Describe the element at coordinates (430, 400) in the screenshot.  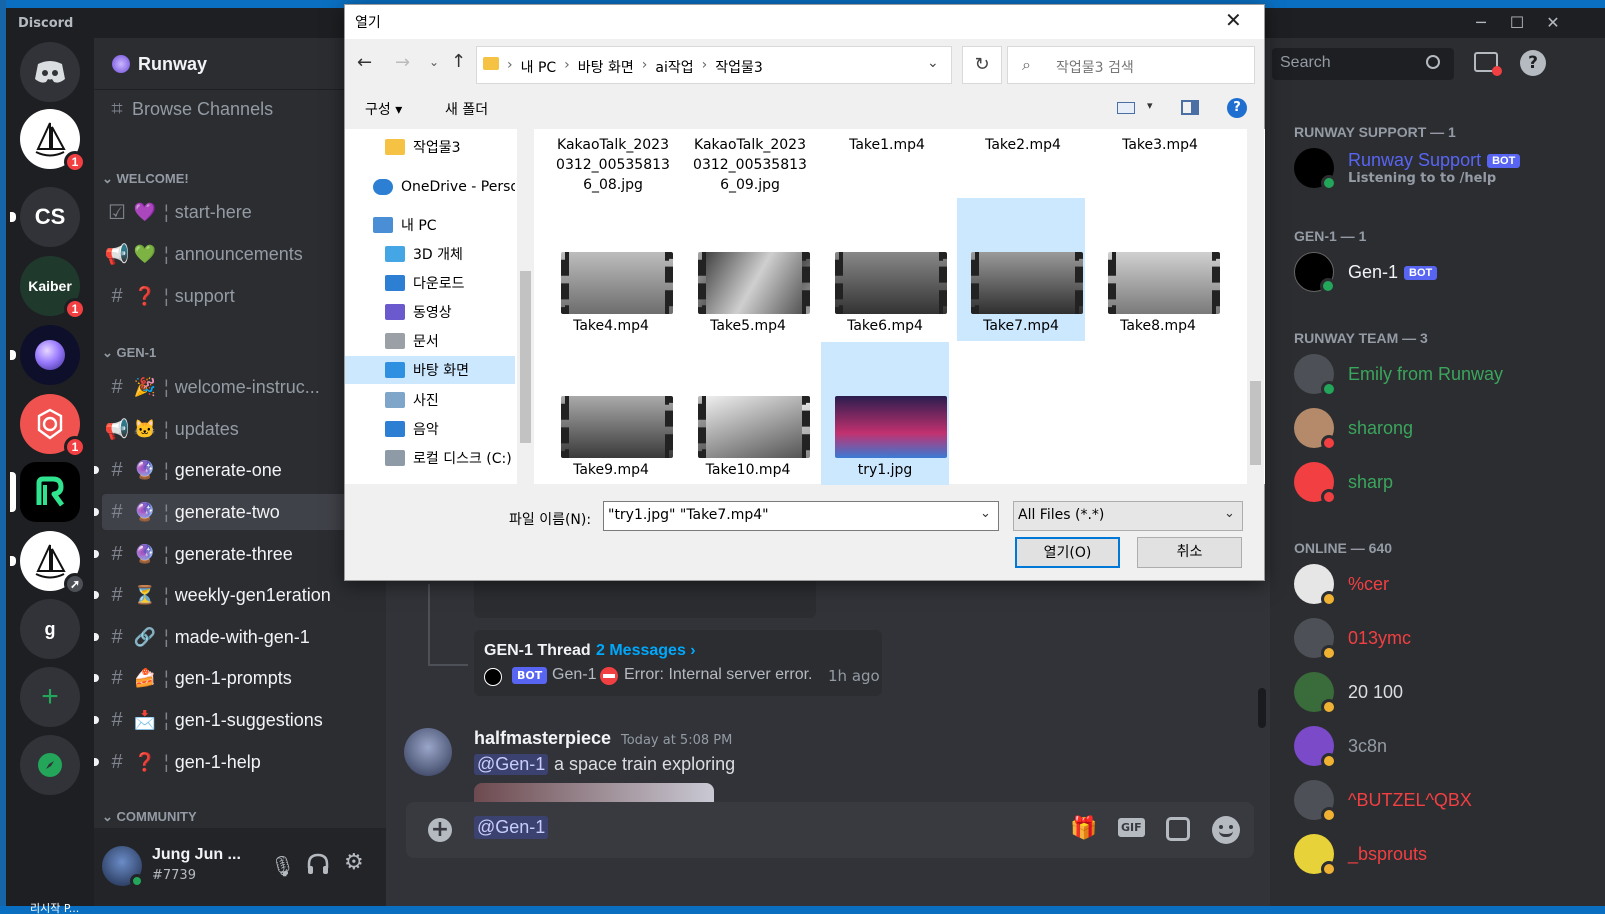
I see `nav-item: 사진` at that location.